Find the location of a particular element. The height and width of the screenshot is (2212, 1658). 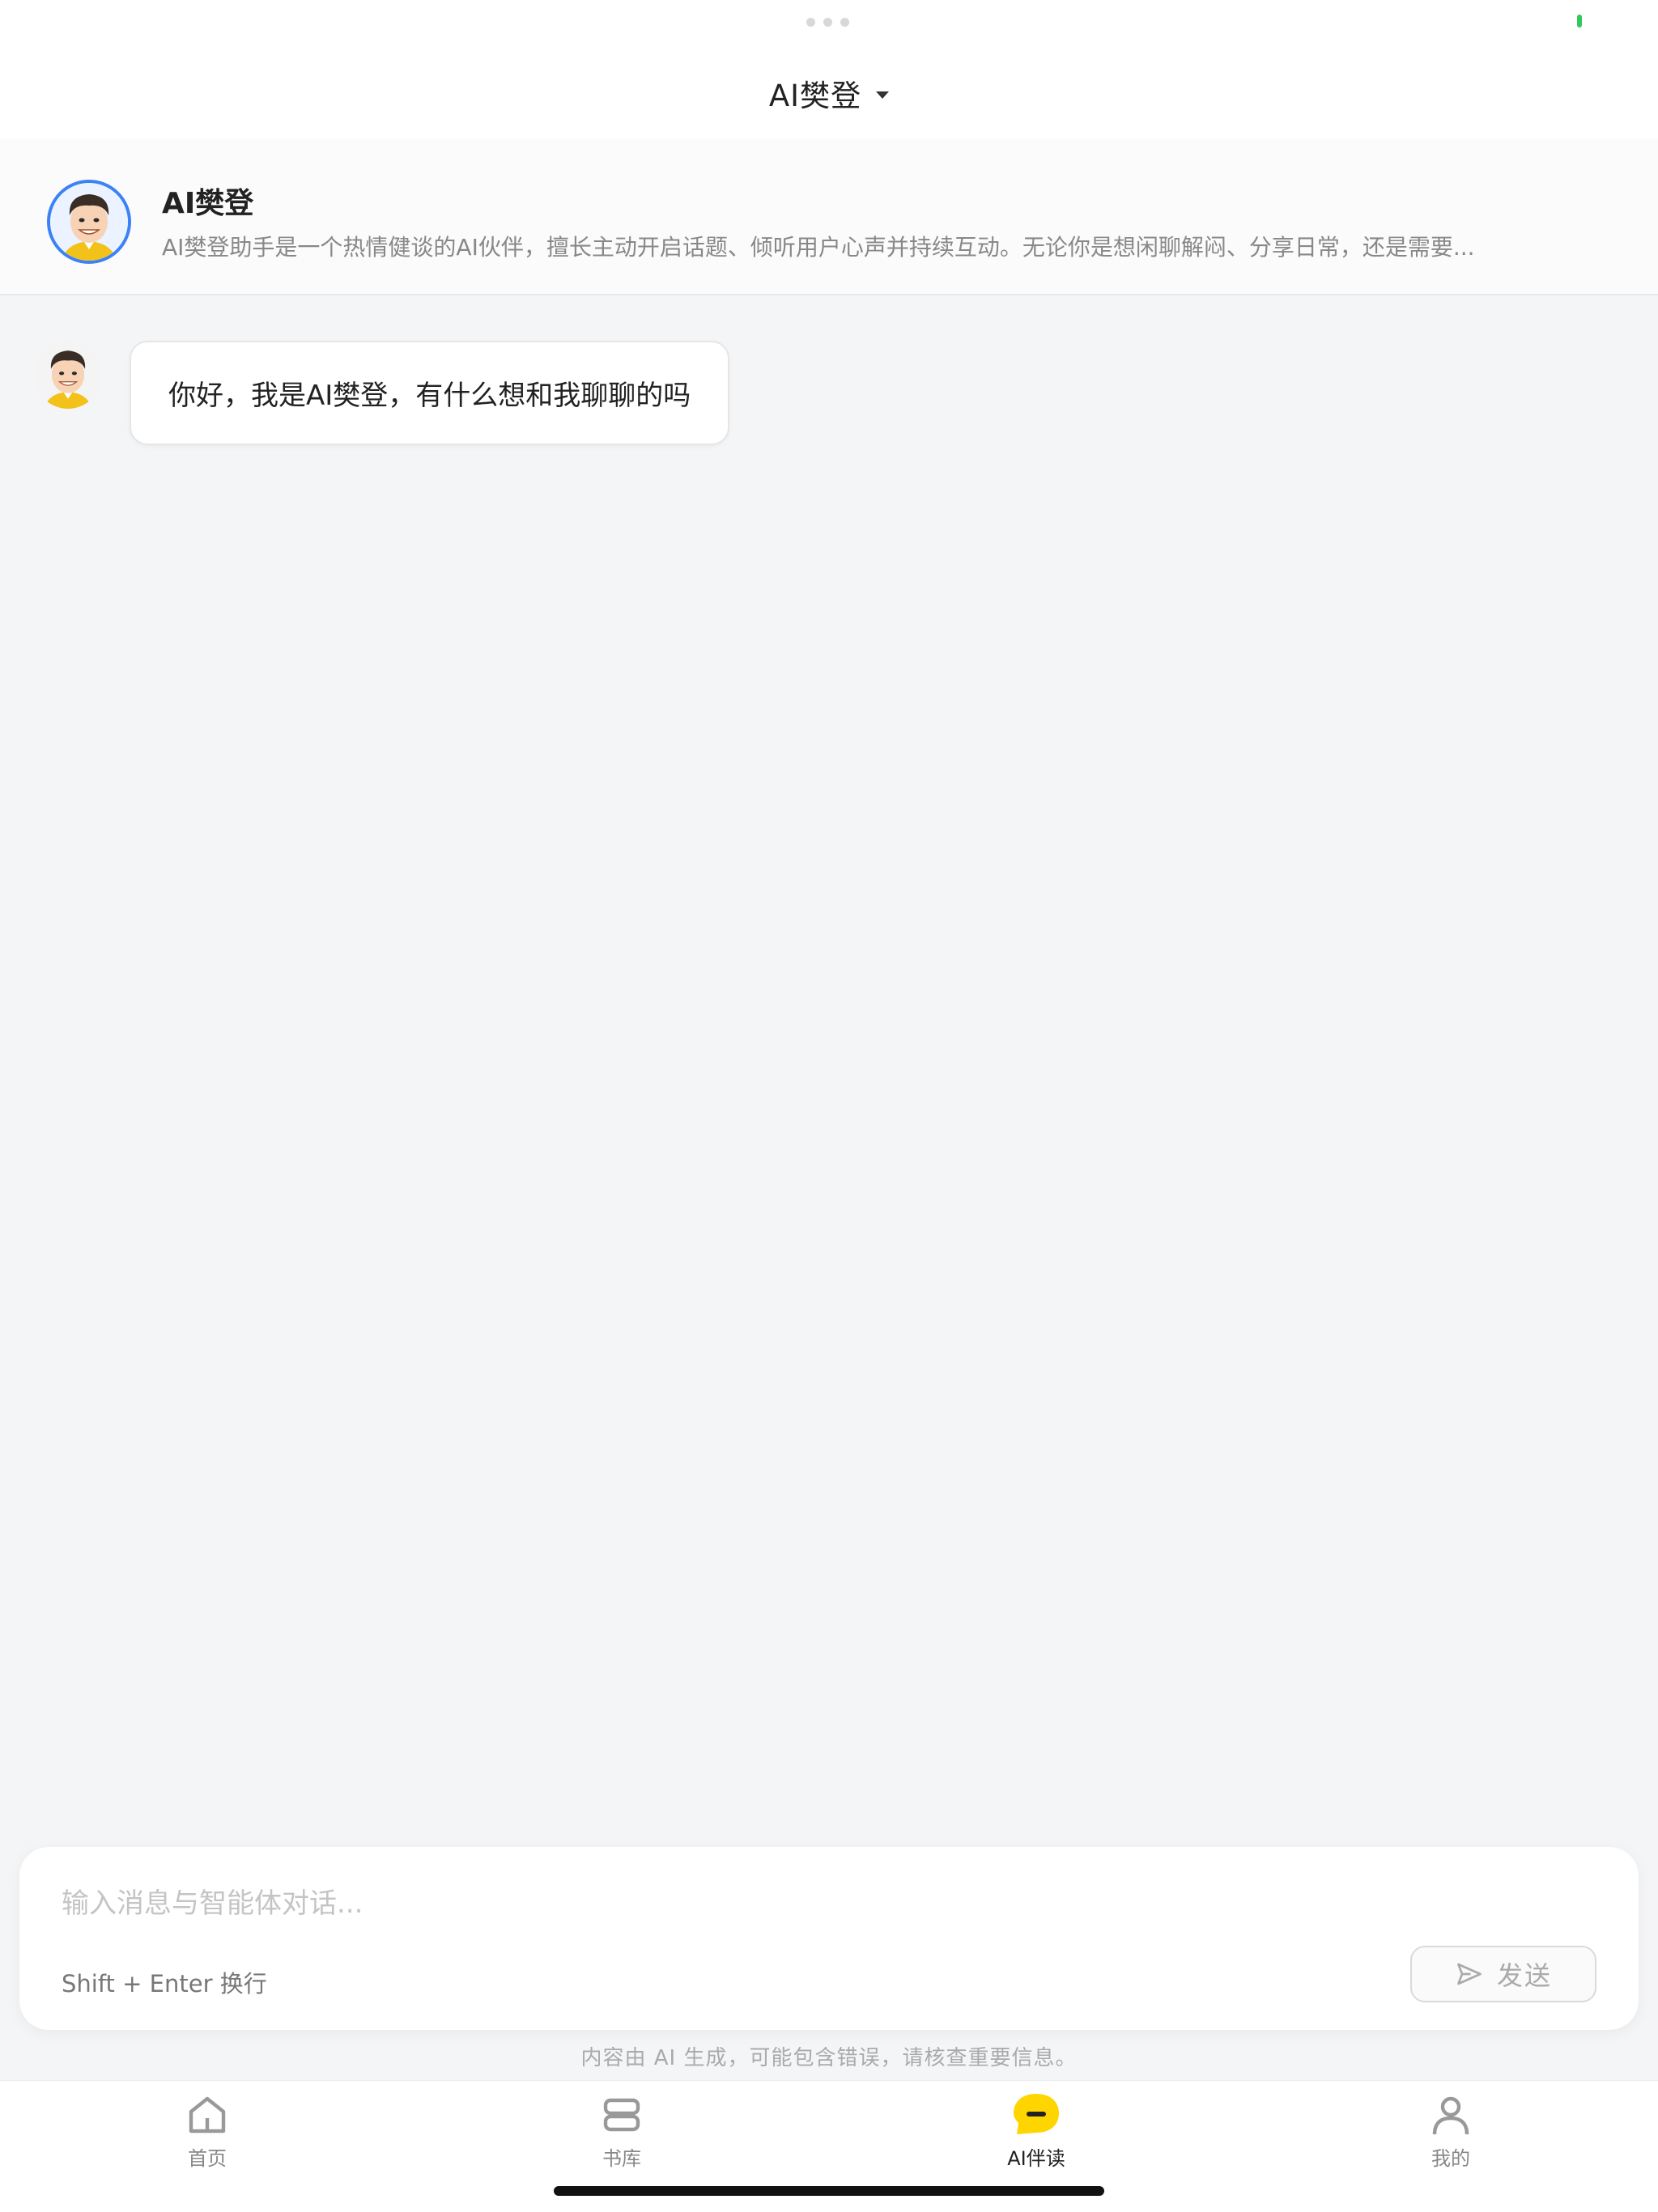

tab-ai-reading: AI伴读 is located at coordinates (1036, 2136).